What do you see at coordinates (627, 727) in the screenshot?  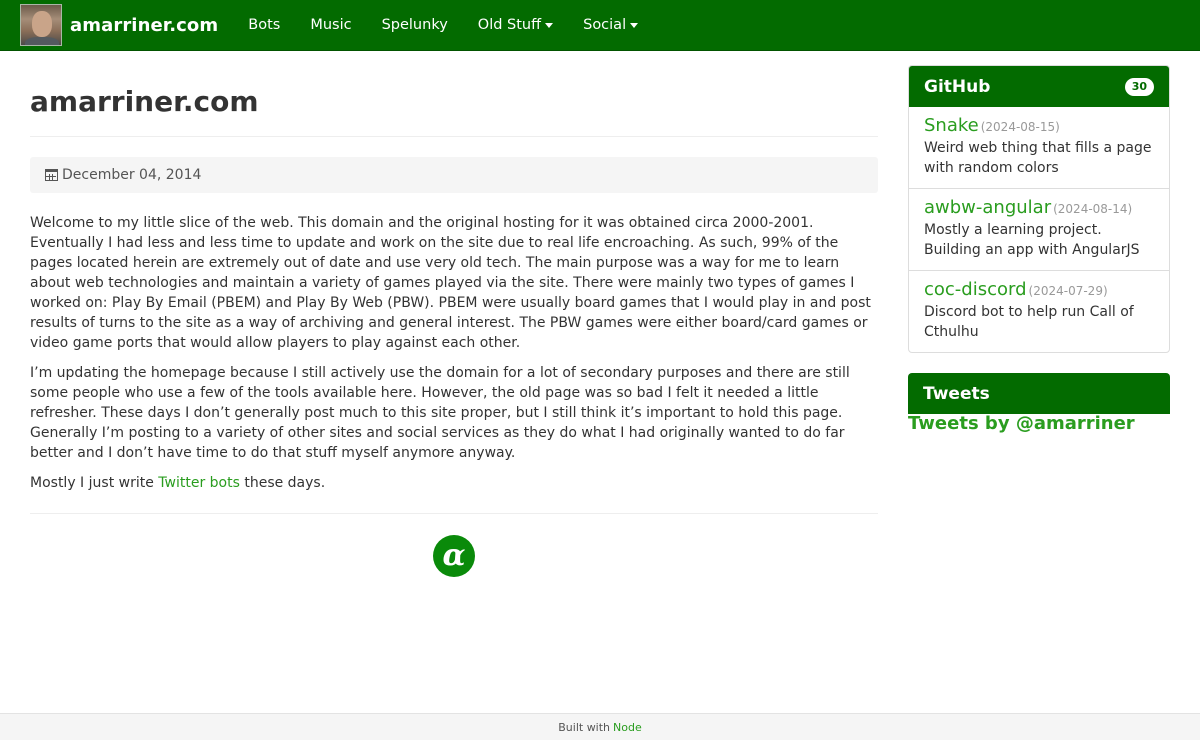 I see `node-link: Node` at bounding box center [627, 727].